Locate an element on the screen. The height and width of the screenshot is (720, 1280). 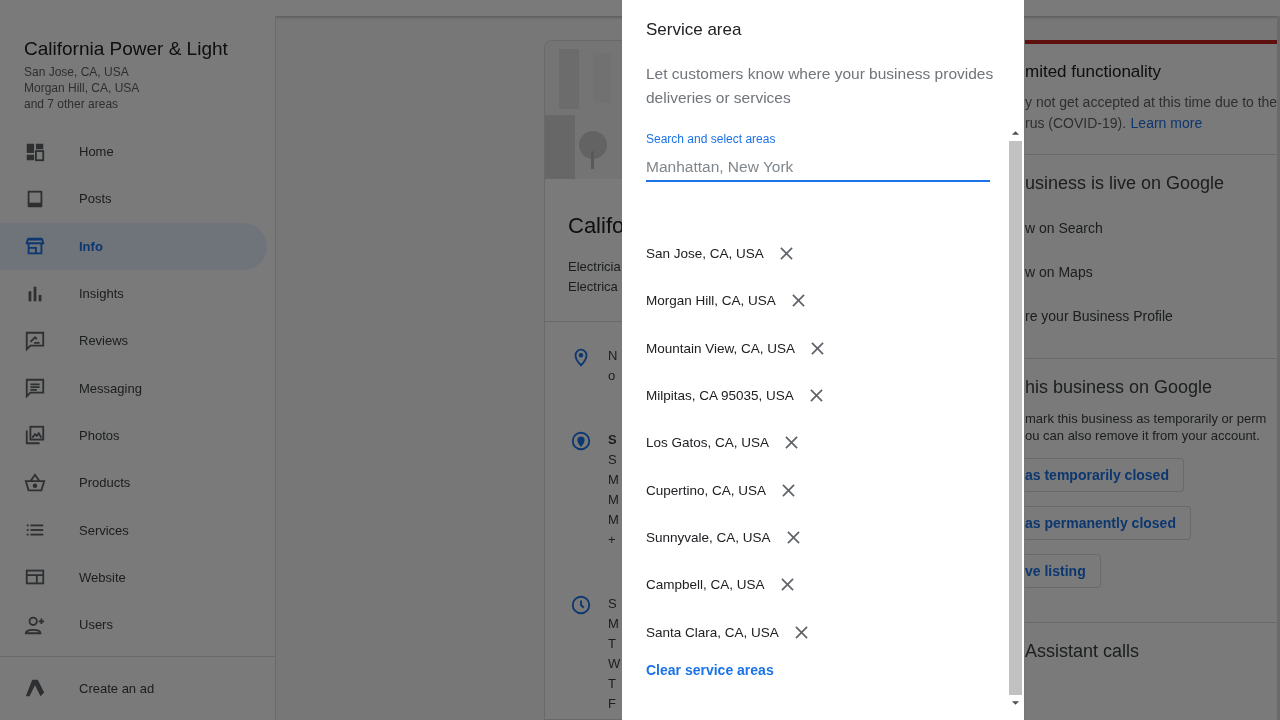
nav-item: Services is located at coordinates (133, 530).